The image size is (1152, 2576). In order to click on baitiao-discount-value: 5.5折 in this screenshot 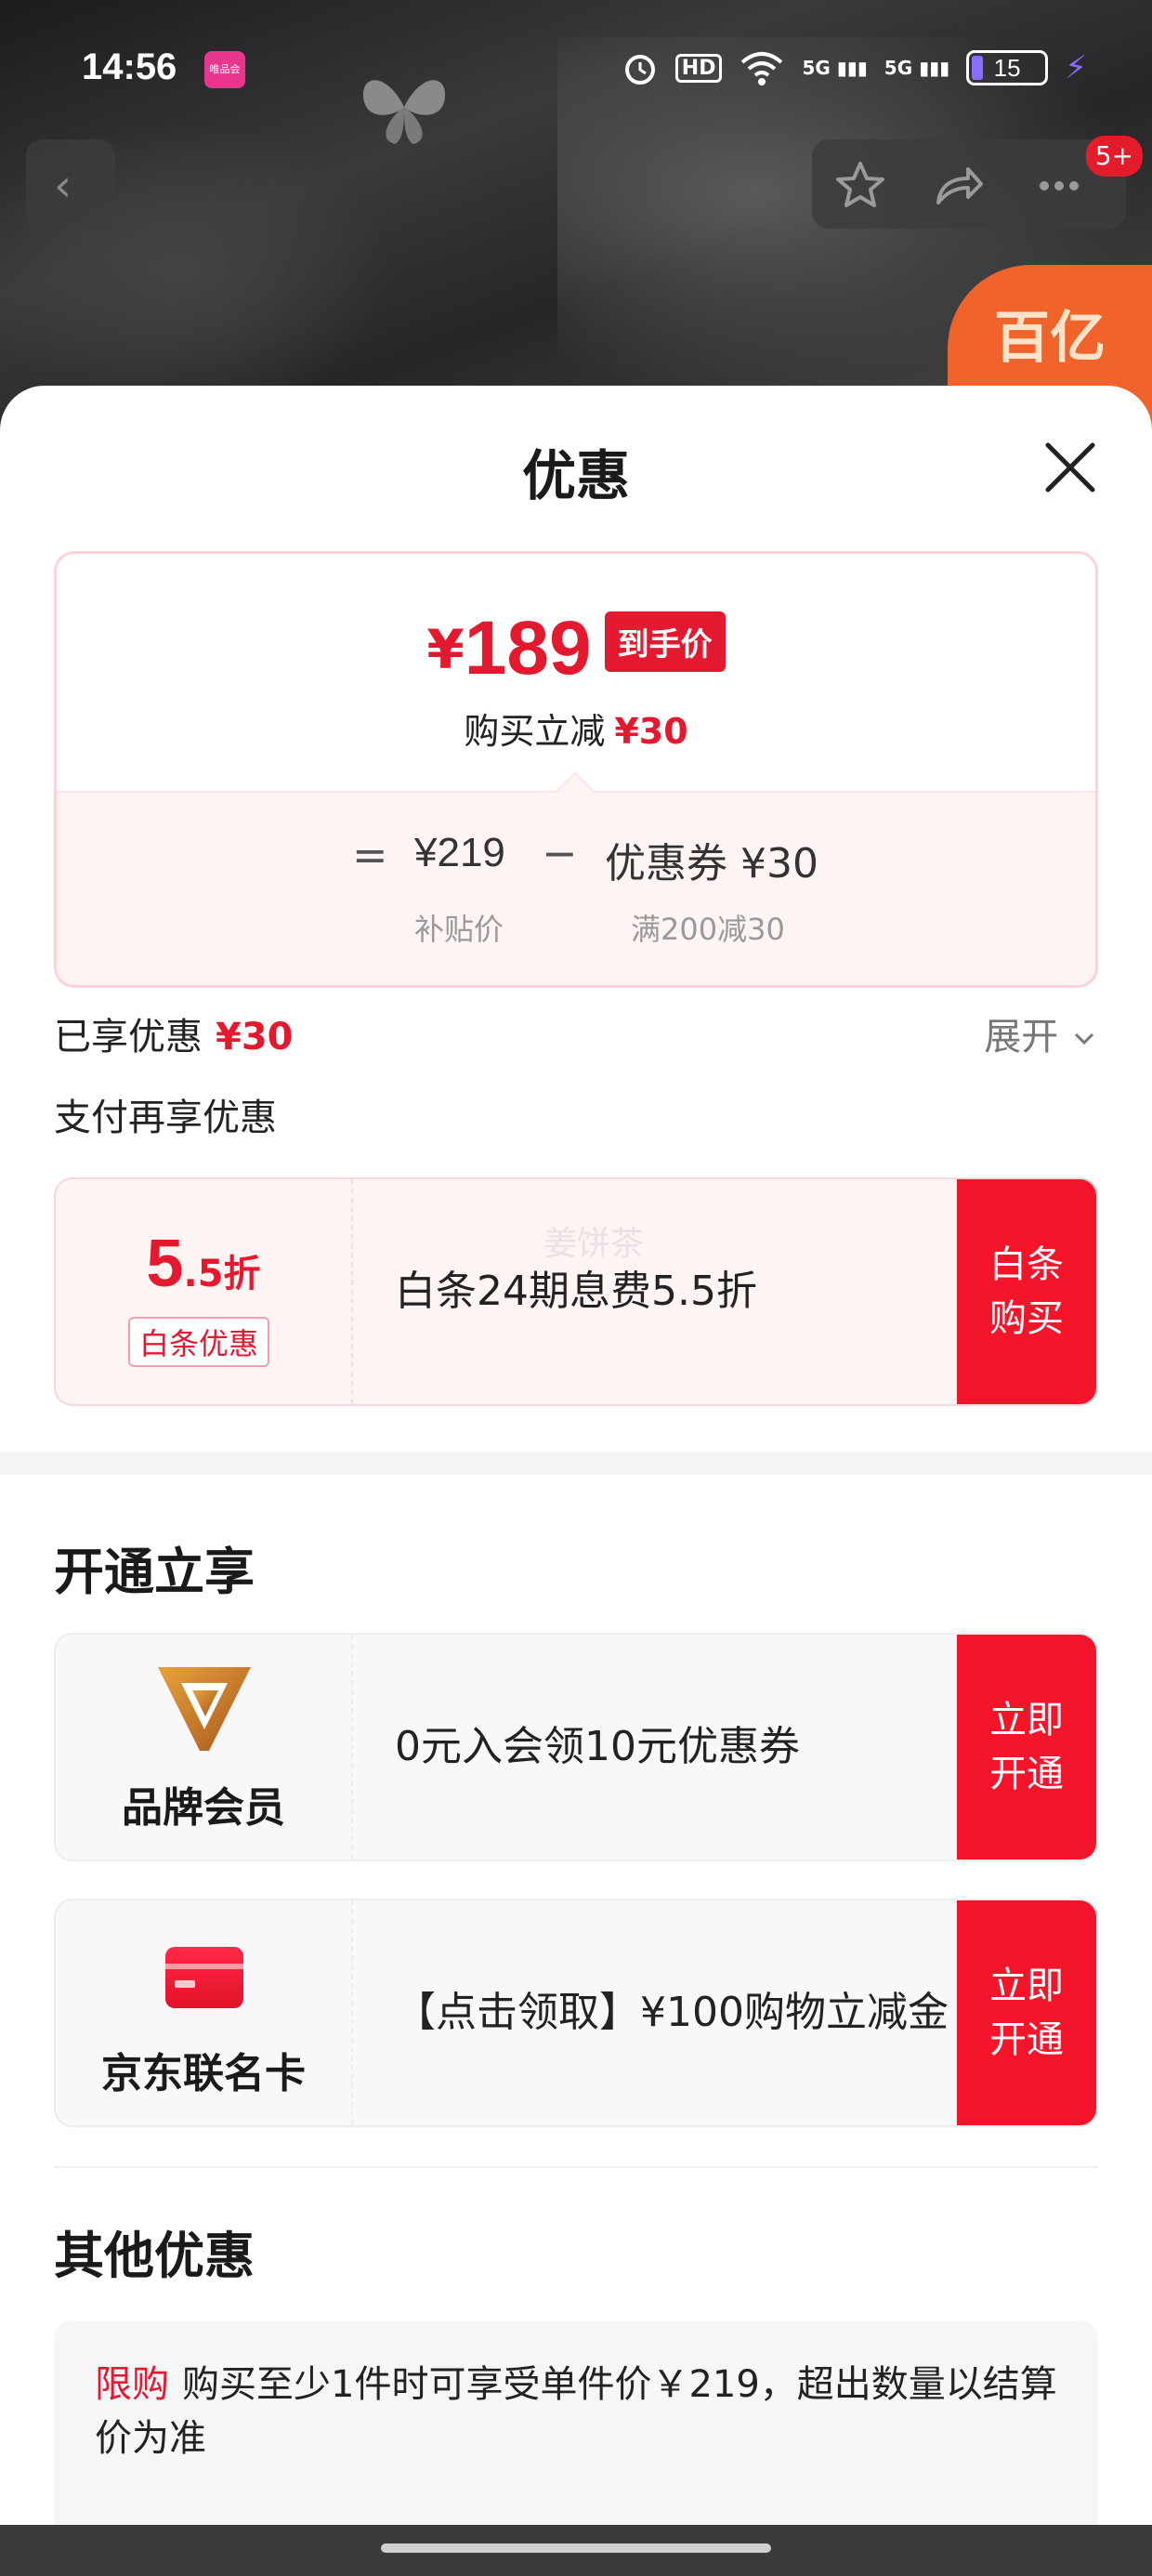, I will do `click(203, 1264)`.